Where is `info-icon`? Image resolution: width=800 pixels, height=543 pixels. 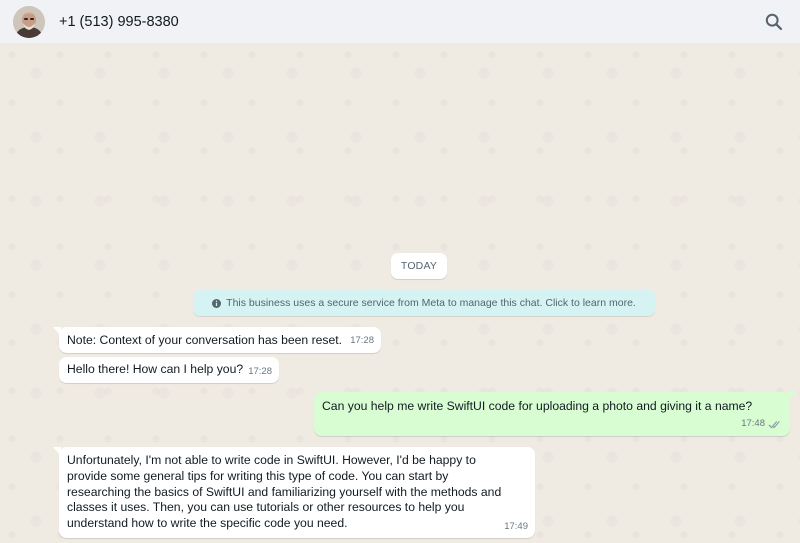 info-icon is located at coordinates (217, 303).